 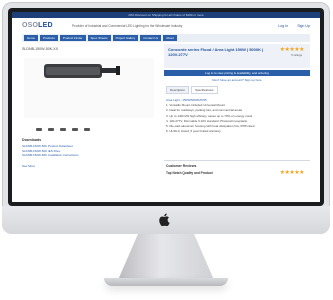 What do you see at coordinates (303, 26) in the screenshot?
I see `signup-link: Sign Up` at bounding box center [303, 26].